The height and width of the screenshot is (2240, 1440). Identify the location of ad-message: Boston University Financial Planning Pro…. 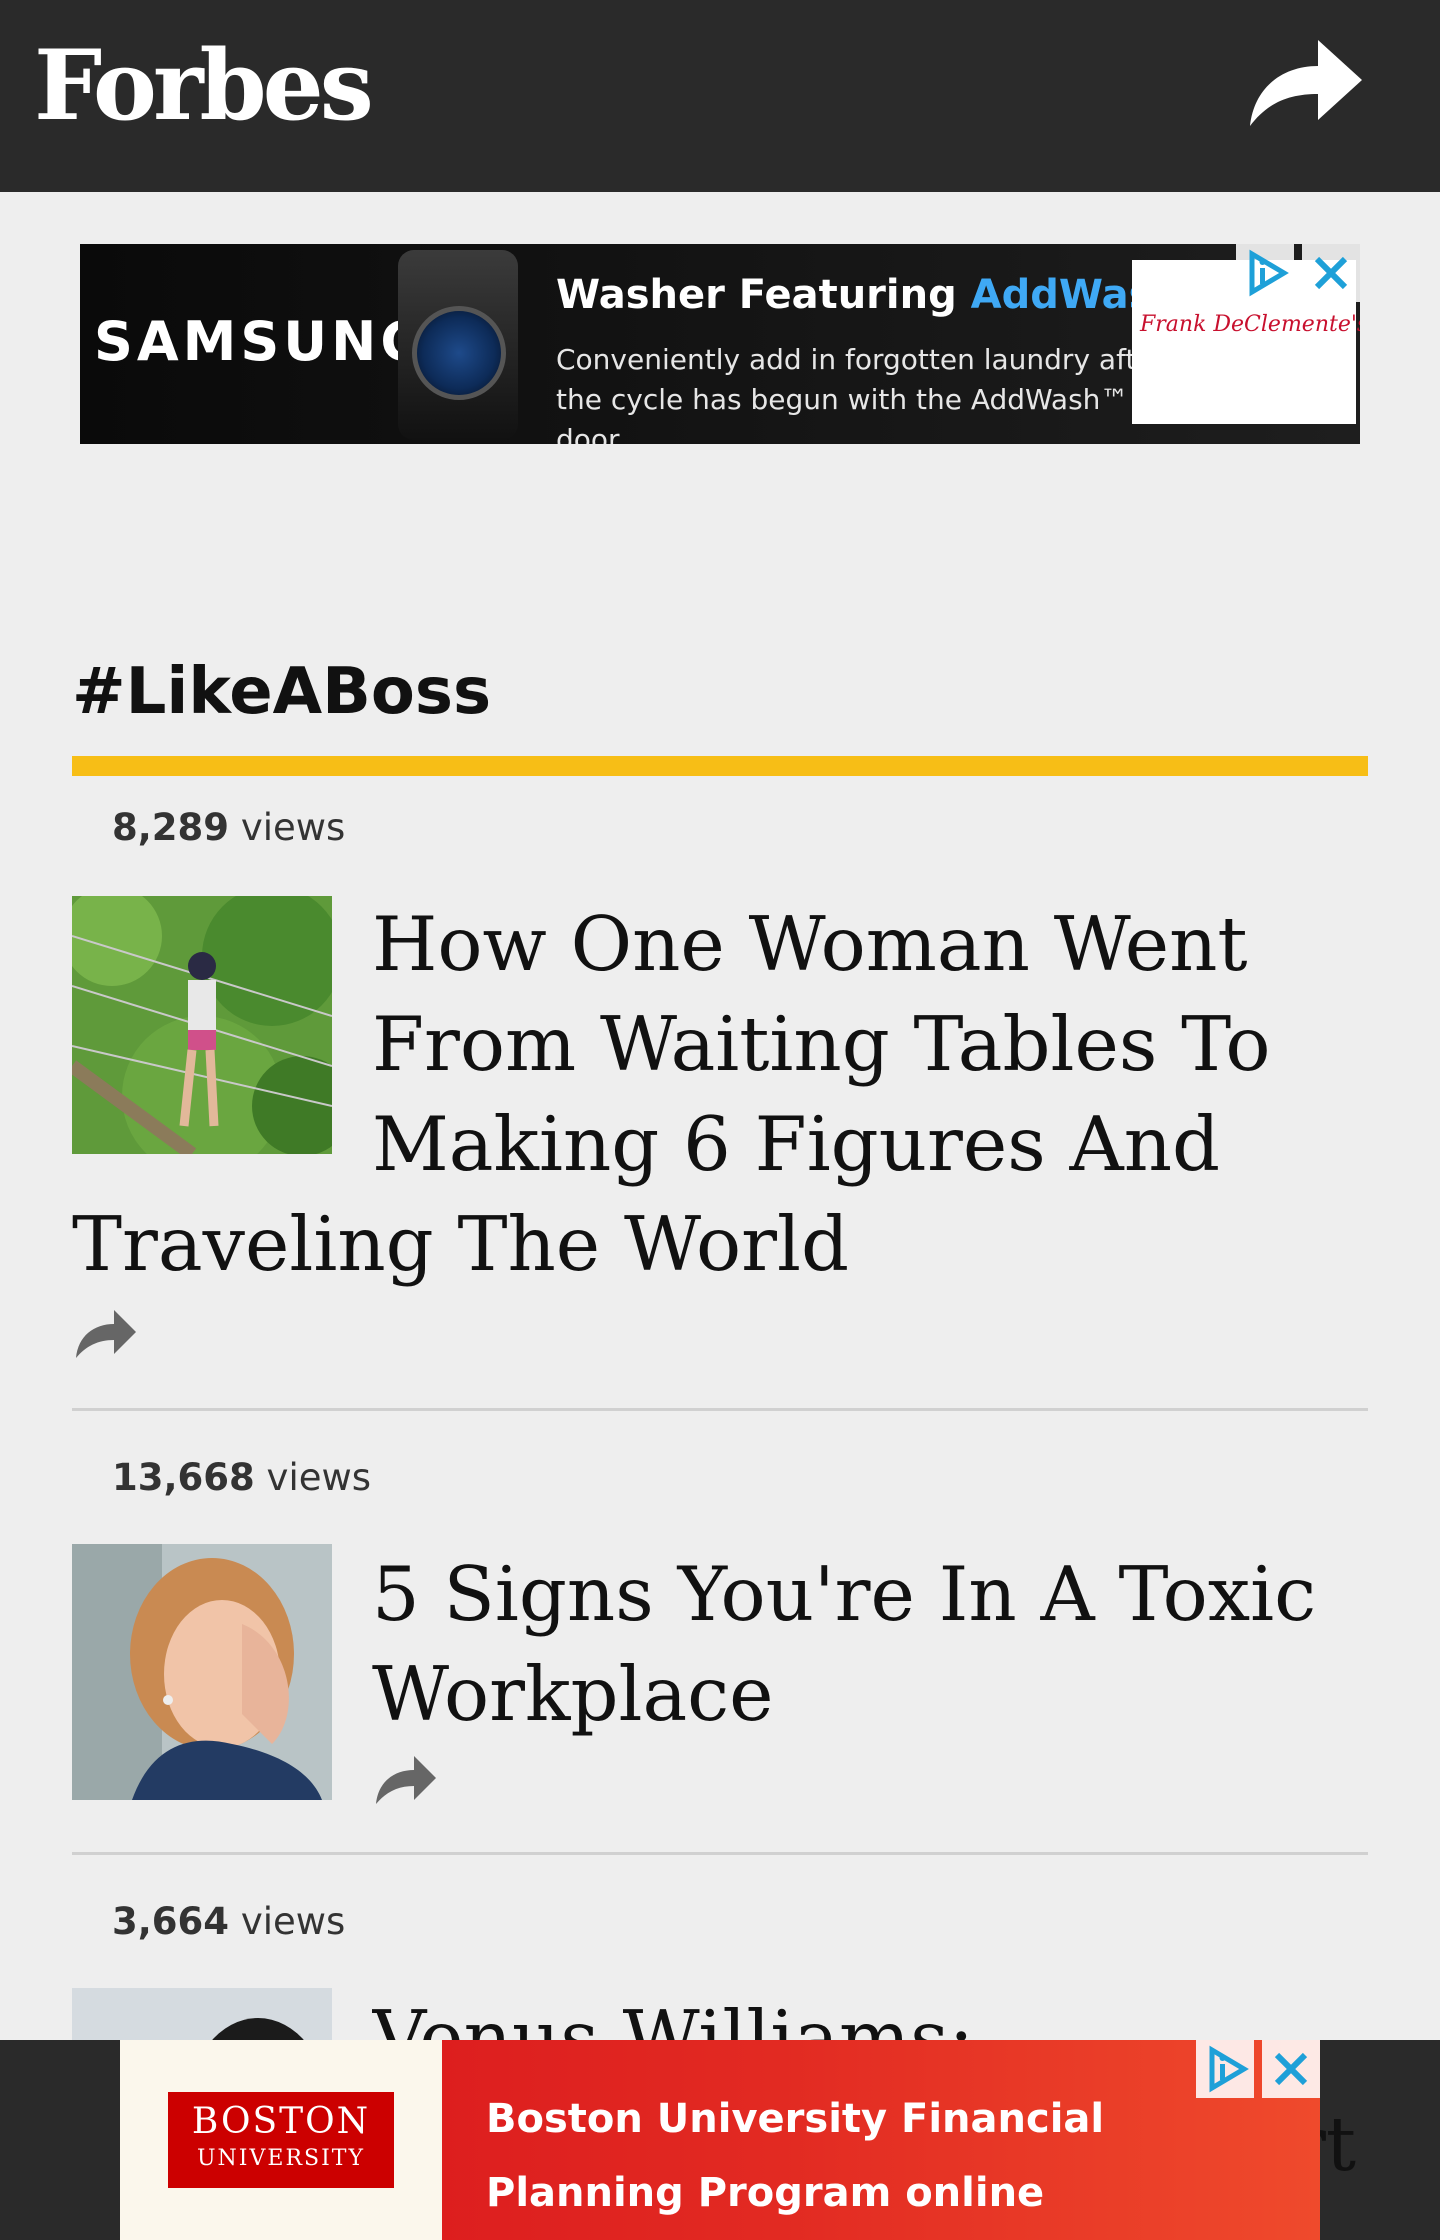
(795, 2156).